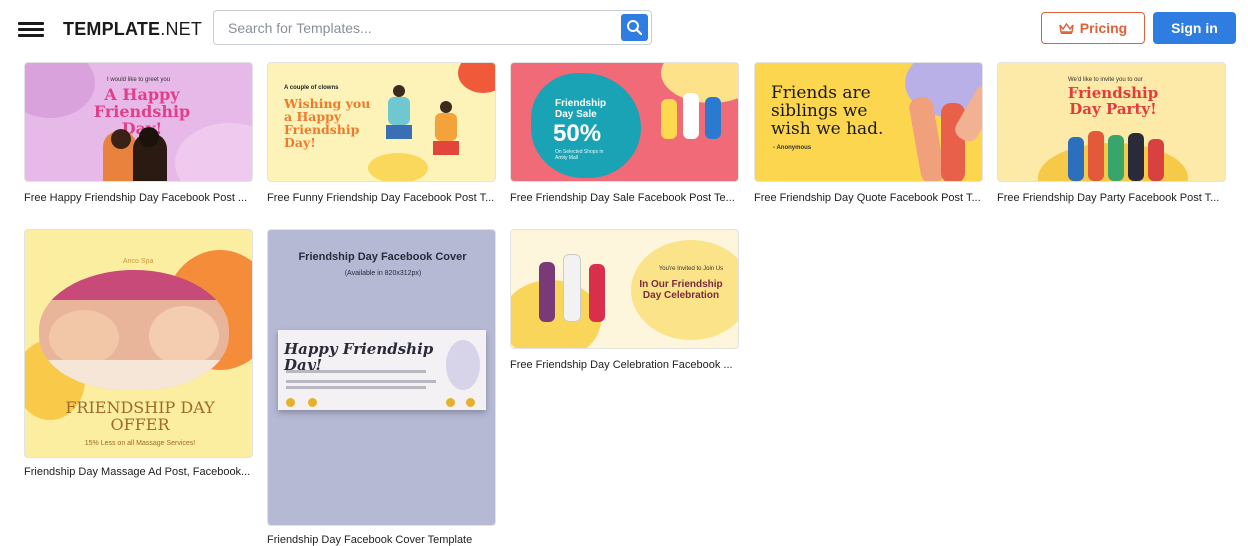  What do you see at coordinates (418, 28) in the screenshot?
I see `search-input` at bounding box center [418, 28].